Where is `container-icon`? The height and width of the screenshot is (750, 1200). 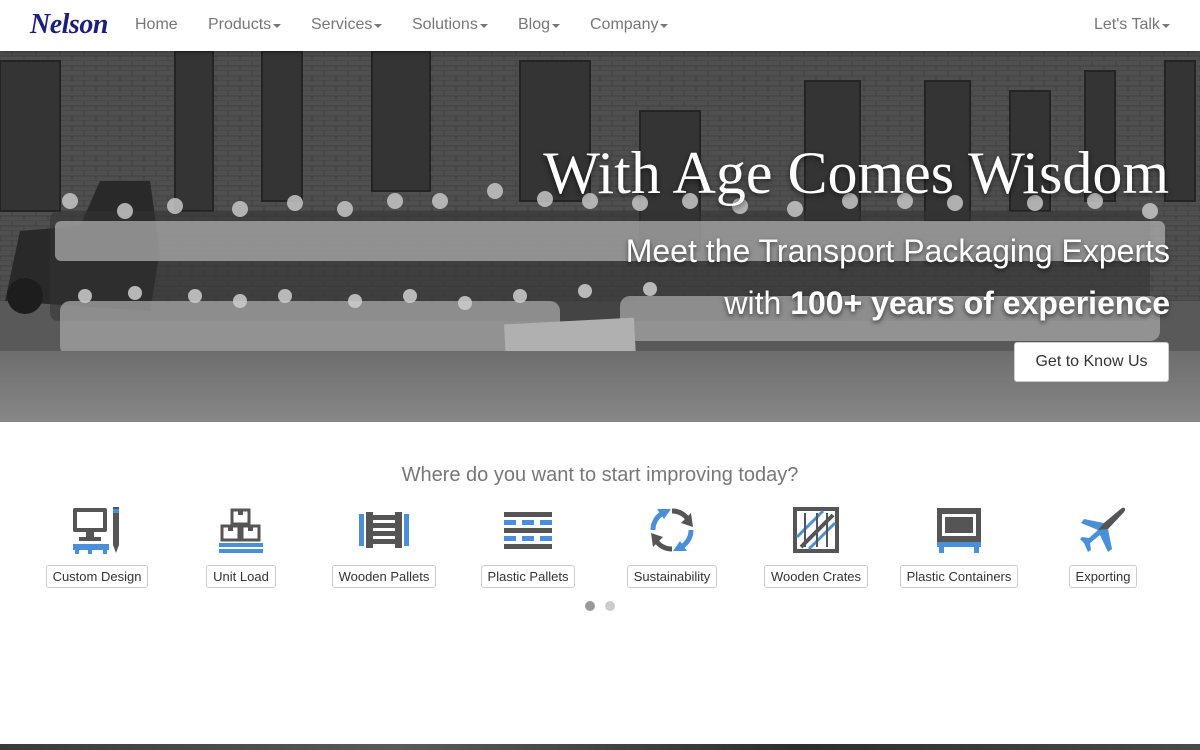
container-icon is located at coordinates (959, 530).